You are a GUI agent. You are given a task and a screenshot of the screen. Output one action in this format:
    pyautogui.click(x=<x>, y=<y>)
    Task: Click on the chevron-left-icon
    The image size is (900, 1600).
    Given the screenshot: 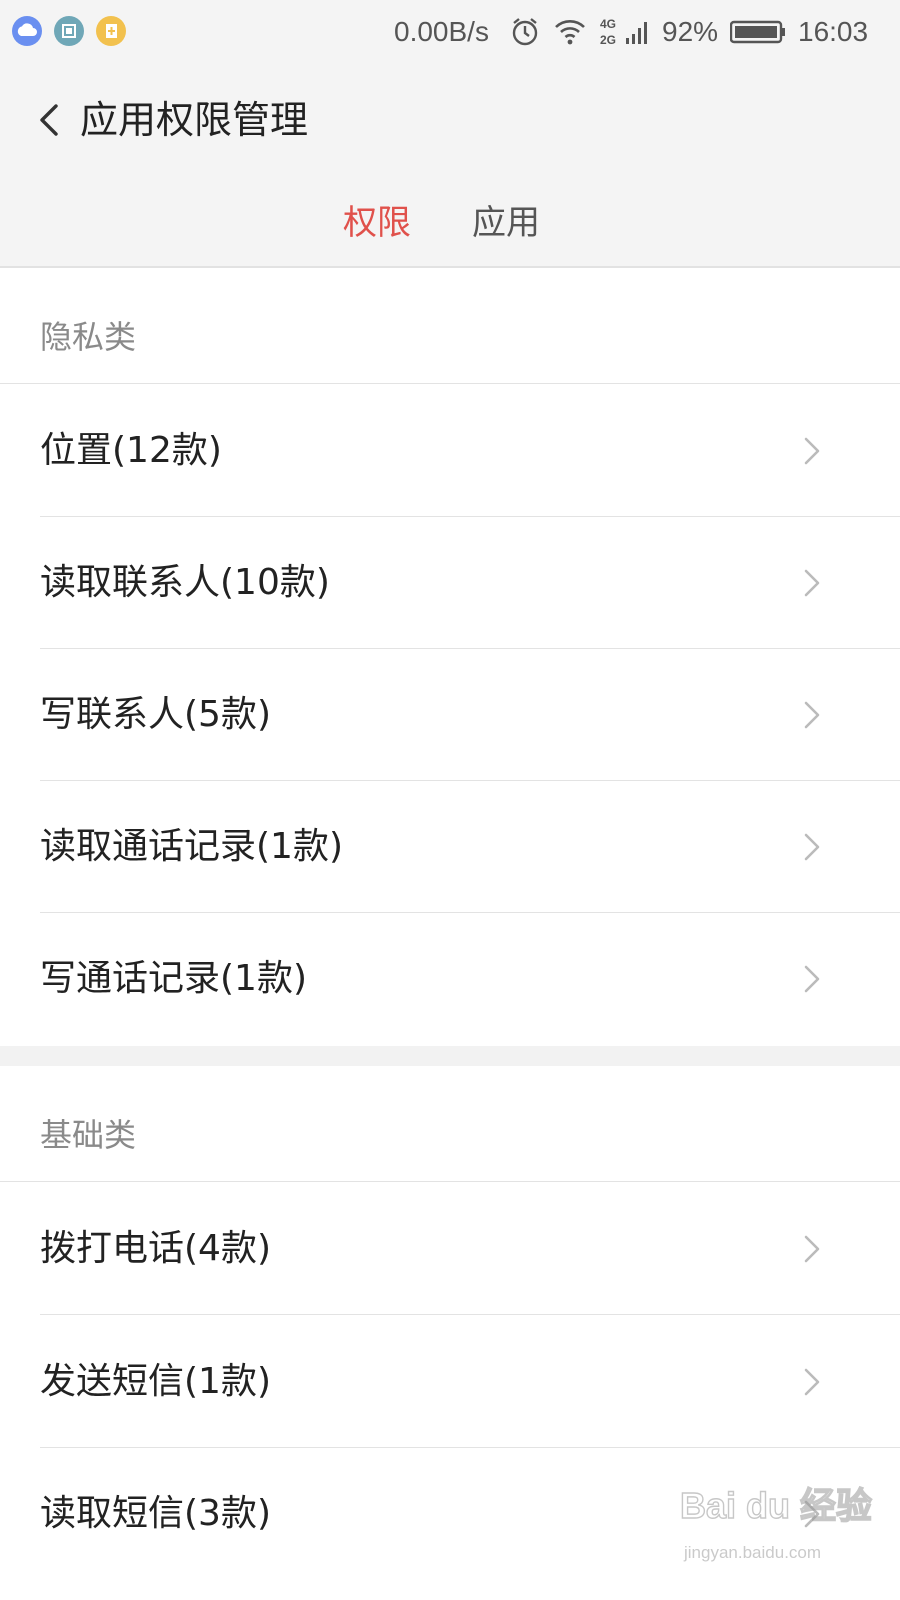 What is the action you would take?
    pyautogui.click(x=49, y=120)
    